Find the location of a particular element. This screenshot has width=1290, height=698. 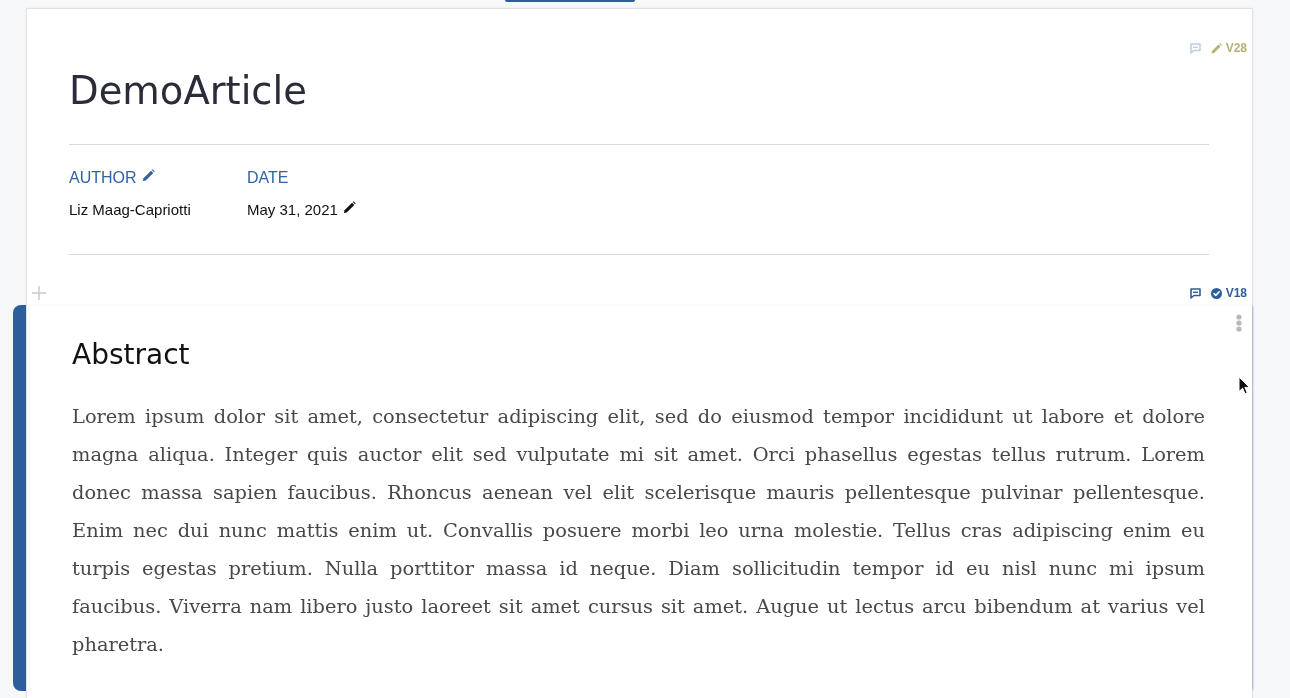

cursor-icon is located at coordinates (1244, 385).